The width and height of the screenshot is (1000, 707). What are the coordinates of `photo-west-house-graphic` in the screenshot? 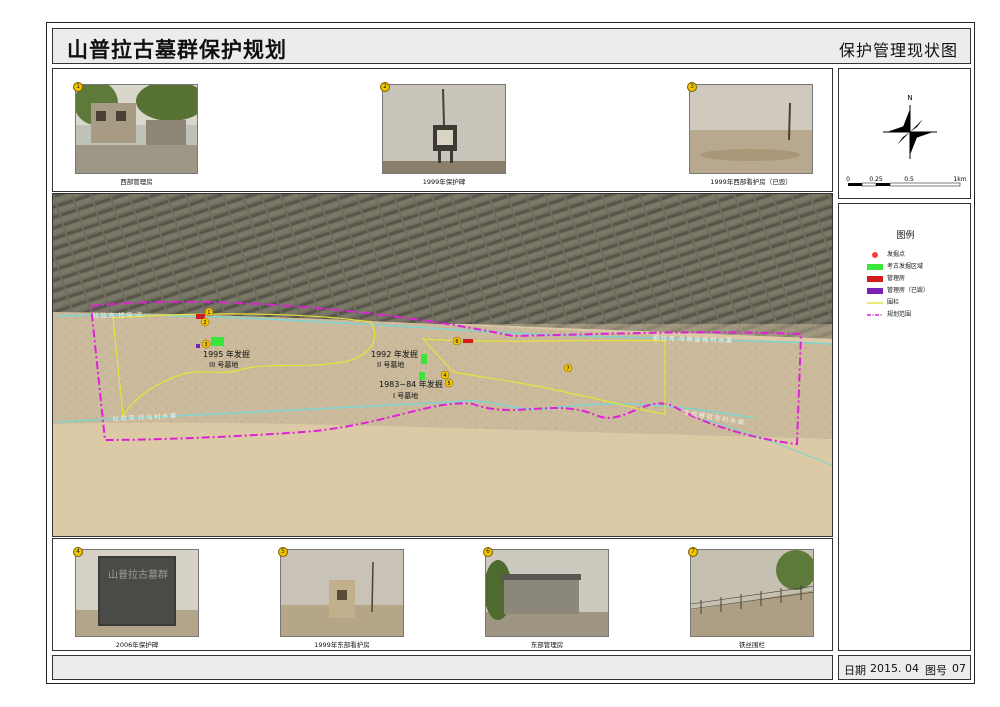 It's located at (136, 129).